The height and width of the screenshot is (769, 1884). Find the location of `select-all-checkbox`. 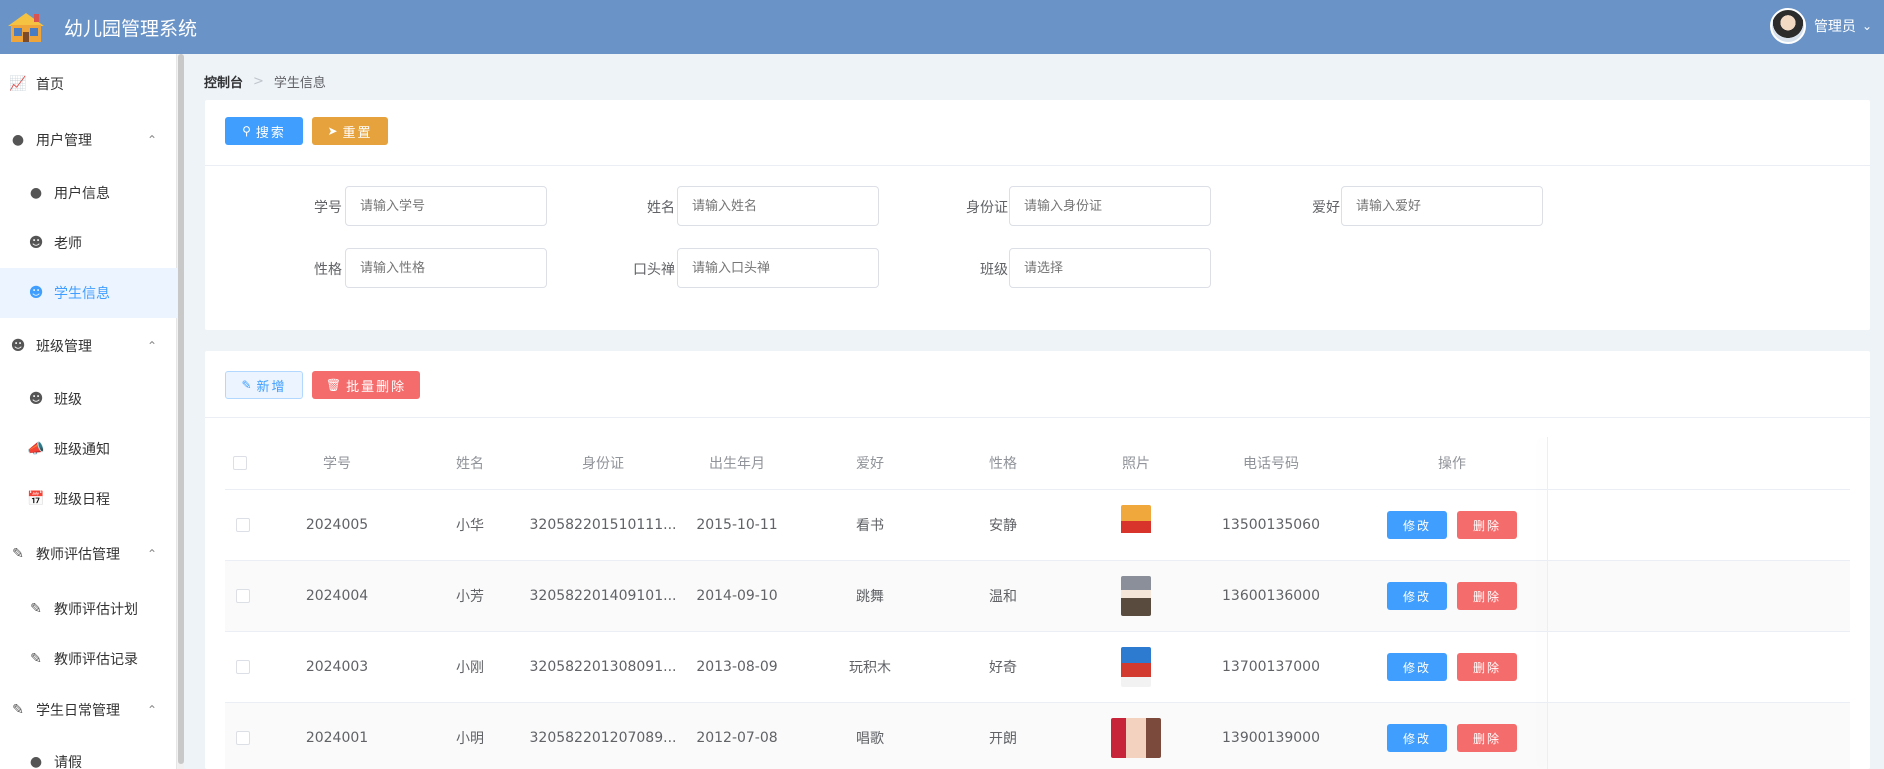

select-all-checkbox is located at coordinates (240, 463).